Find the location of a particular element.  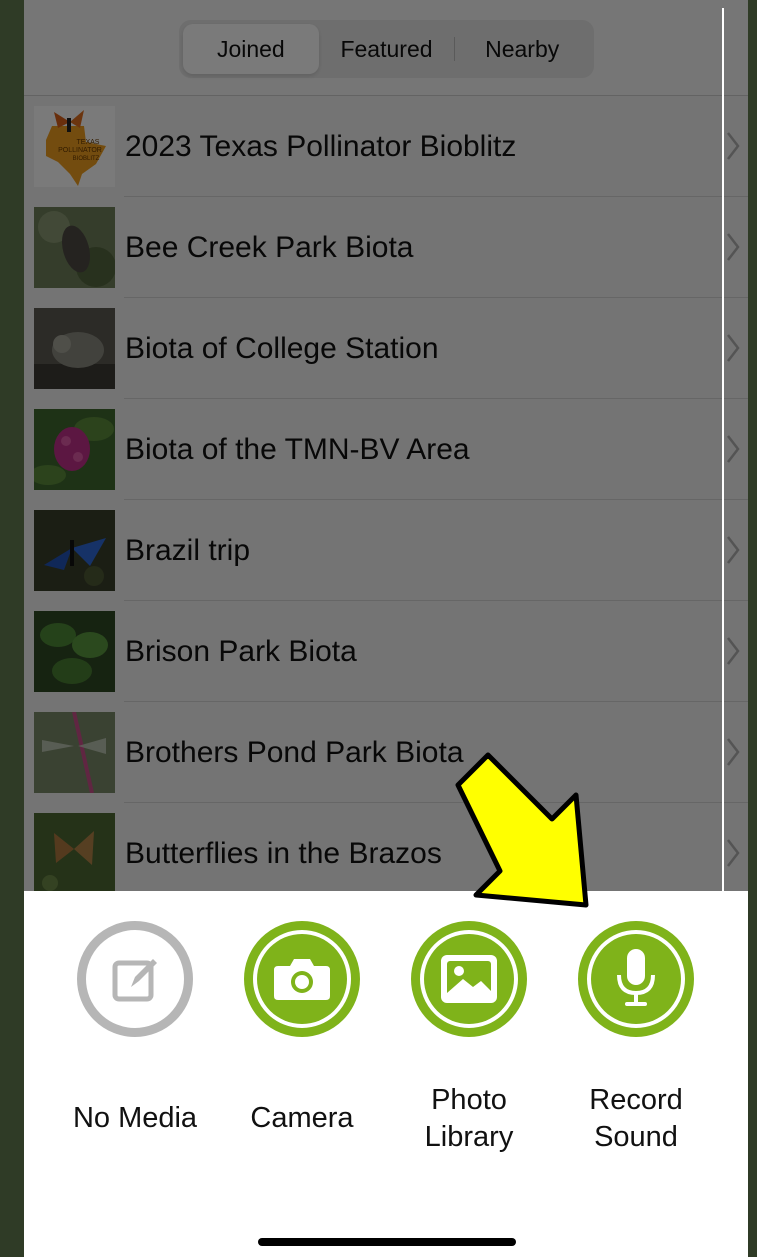

record-sound-button is located at coordinates (636, 979).